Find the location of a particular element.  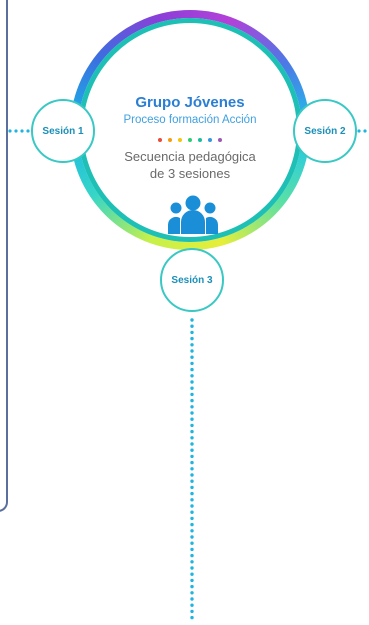

connector-vertical is located at coordinates (192, 469).